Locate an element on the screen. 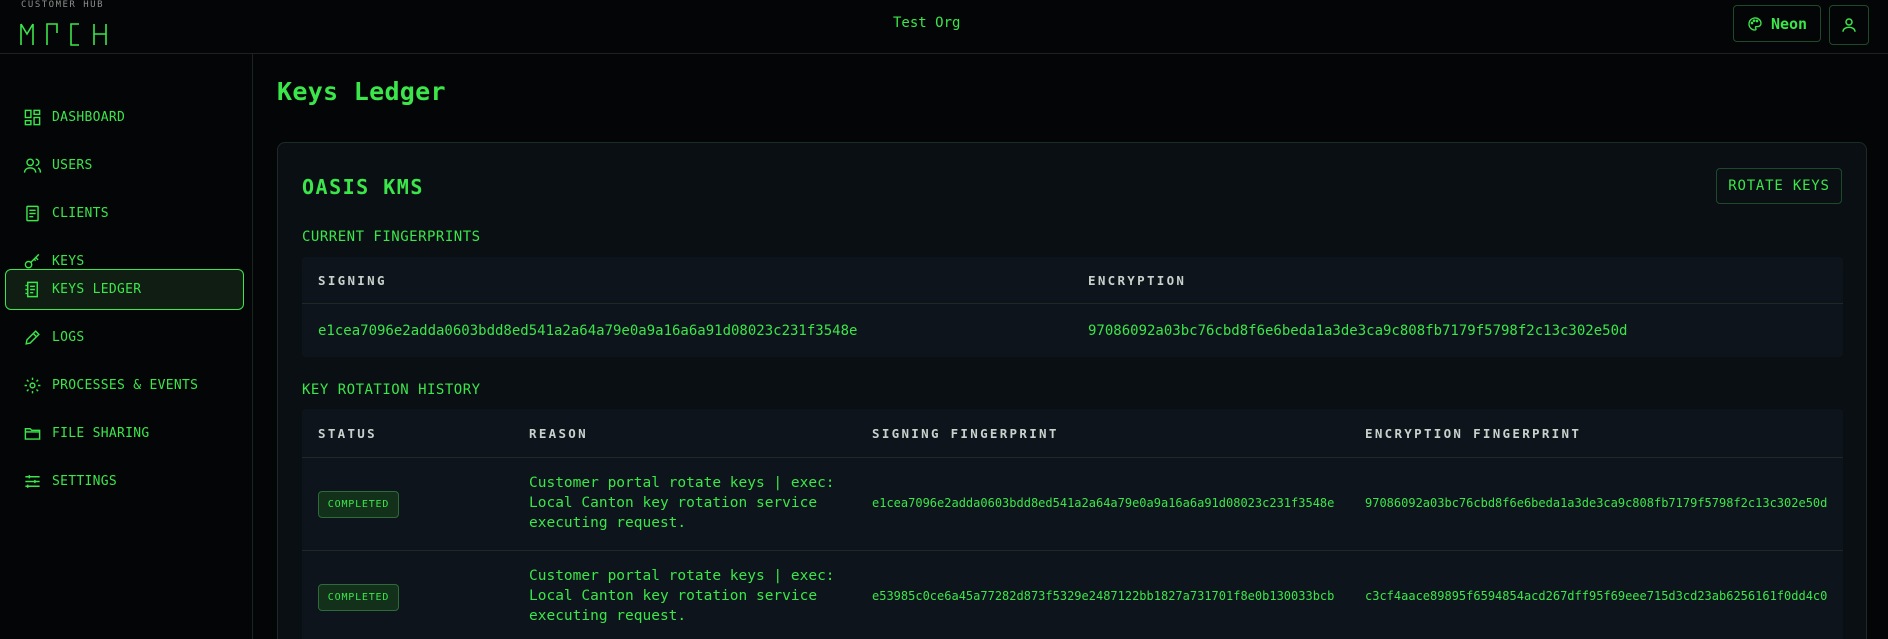 The height and width of the screenshot is (639, 1888). sidebar-item-processes-events: PROCESSES & EVENTS is located at coordinates (124, 385).